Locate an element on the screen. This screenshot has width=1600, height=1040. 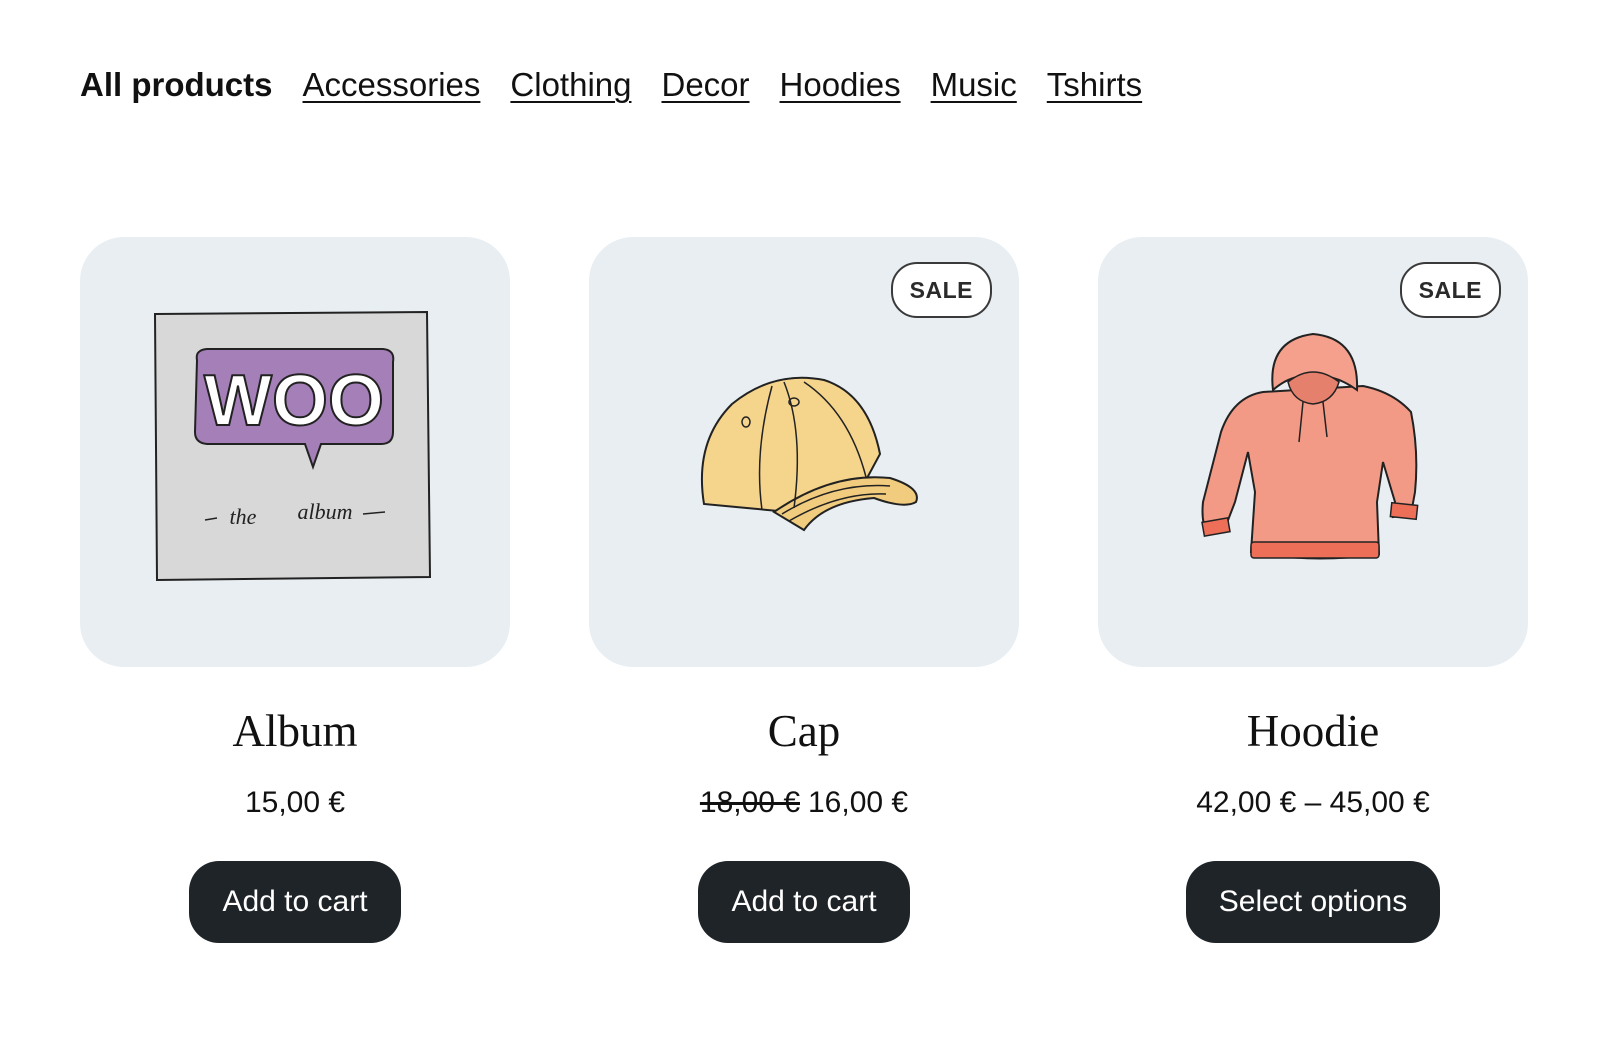
category-link-music: Music is located at coordinates (974, 85).